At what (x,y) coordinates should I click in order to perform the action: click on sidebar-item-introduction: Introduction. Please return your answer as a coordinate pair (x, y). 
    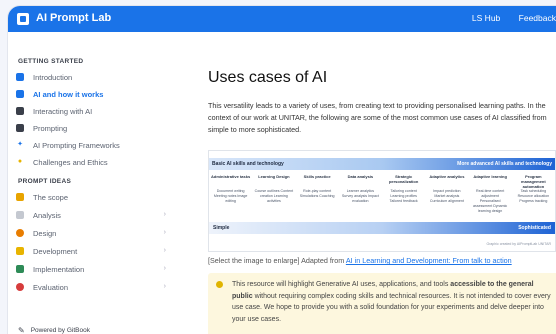
    Looking at the image, I should click on (96, 77).